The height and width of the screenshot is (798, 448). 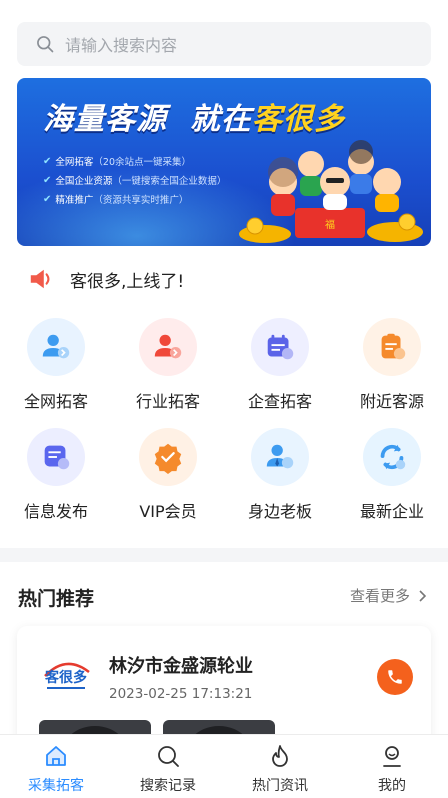 What do you see at coordinates (181, 666) in the screenshot?
I see `company-name: 林汐市金盛源轮业` at bounding box center [181, 666].